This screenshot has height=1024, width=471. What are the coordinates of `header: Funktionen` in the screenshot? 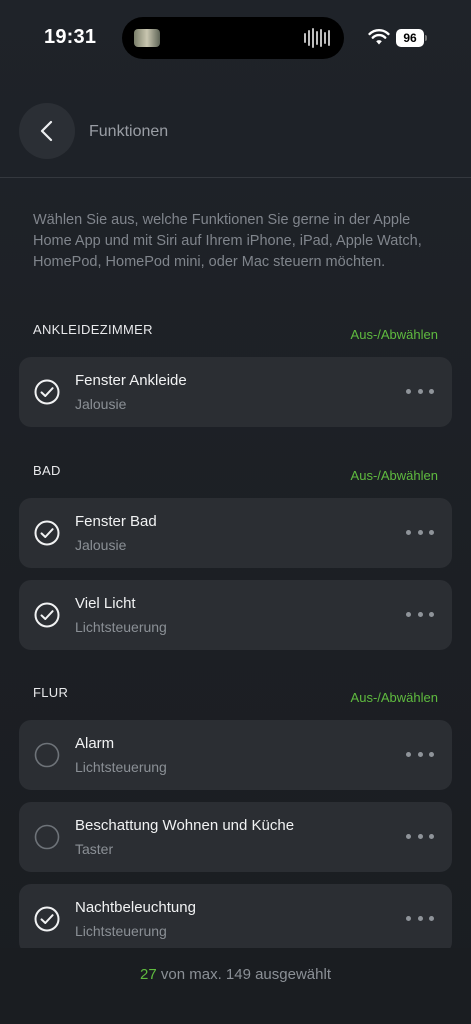 It's located at (235, 131).